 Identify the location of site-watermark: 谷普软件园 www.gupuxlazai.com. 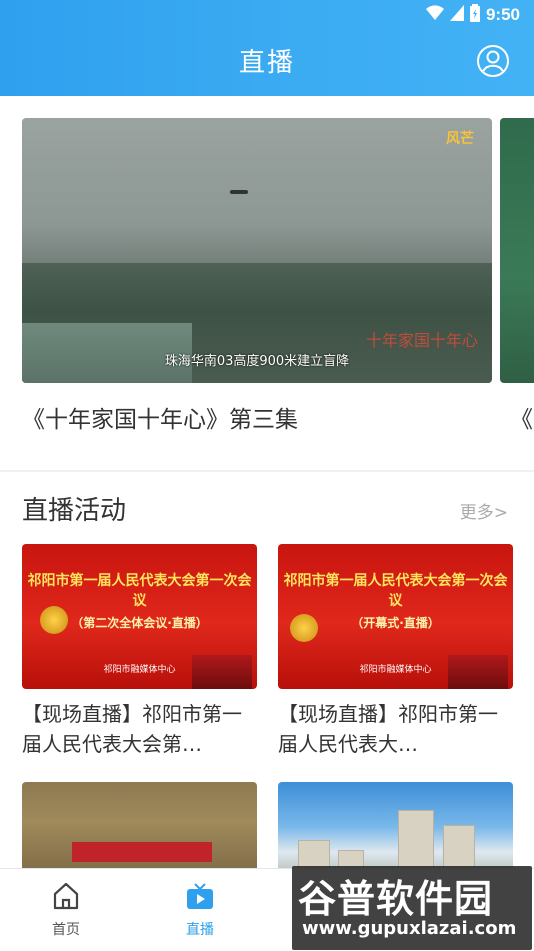
(412, 908).